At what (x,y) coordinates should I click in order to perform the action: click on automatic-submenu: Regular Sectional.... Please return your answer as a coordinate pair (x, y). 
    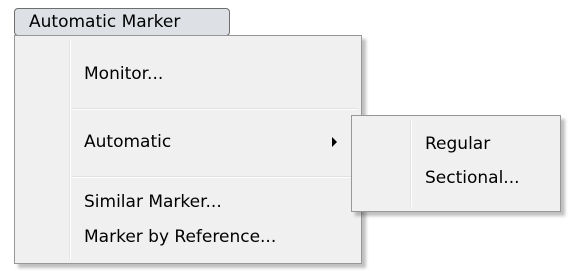
    Looking at the image, I should click on (456, 163).